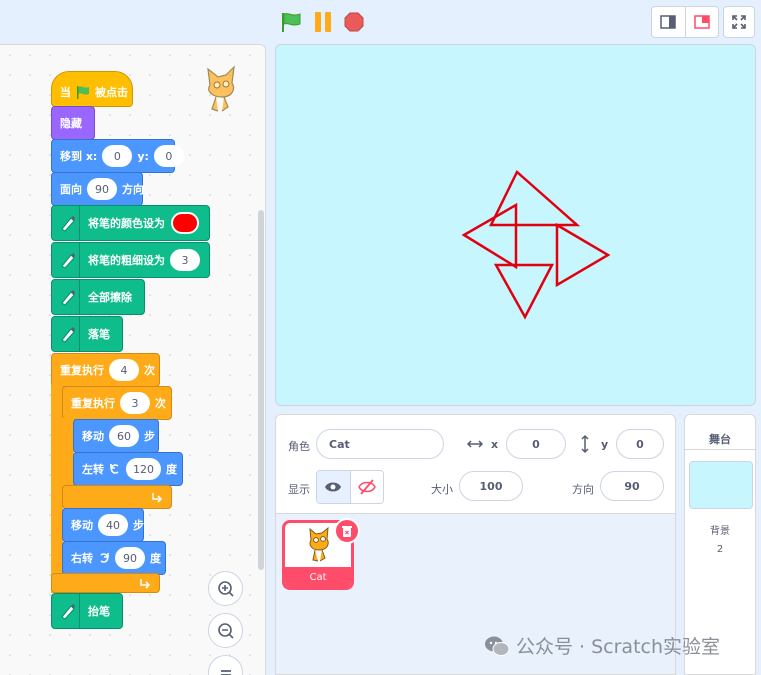 This screenshot has height=675, width=761. Describe the element at coordinates (602, 645) in the screenshot. I see `watermark: 公众号 · Scratch实验室` at that location.